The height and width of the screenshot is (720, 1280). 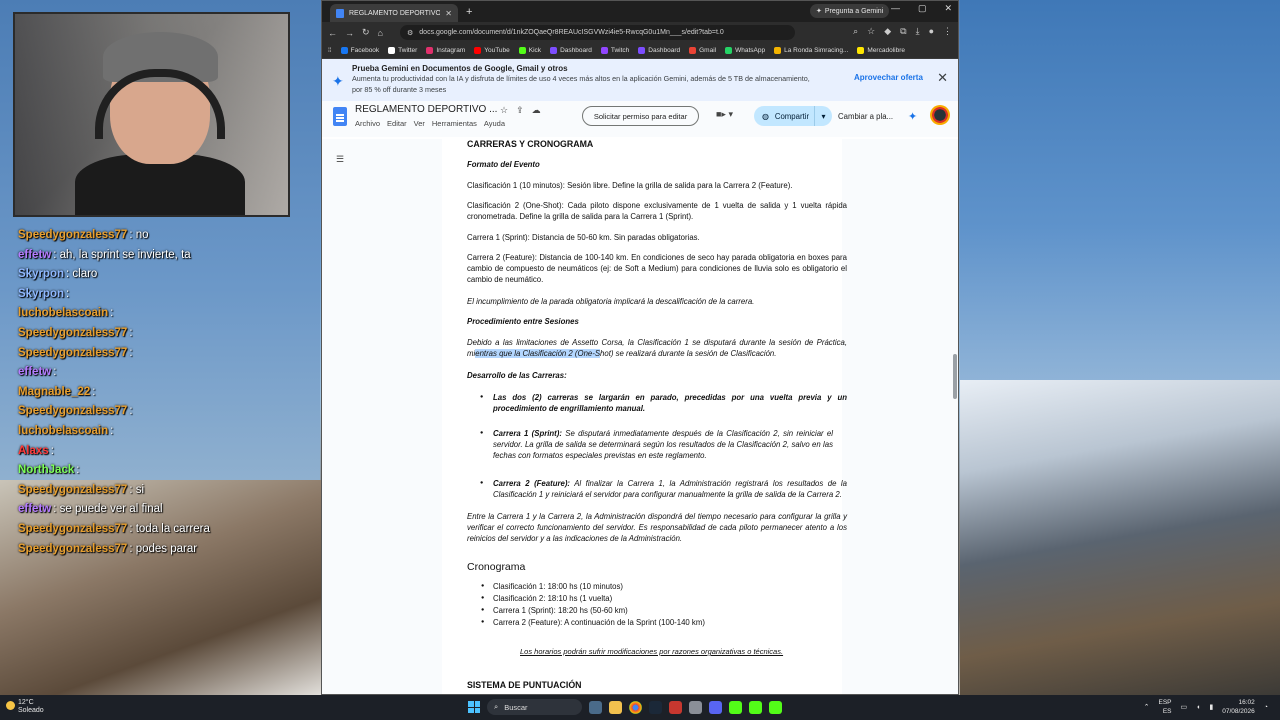 I want to click on menu-item: Archivo, so click(x=367, y=123).